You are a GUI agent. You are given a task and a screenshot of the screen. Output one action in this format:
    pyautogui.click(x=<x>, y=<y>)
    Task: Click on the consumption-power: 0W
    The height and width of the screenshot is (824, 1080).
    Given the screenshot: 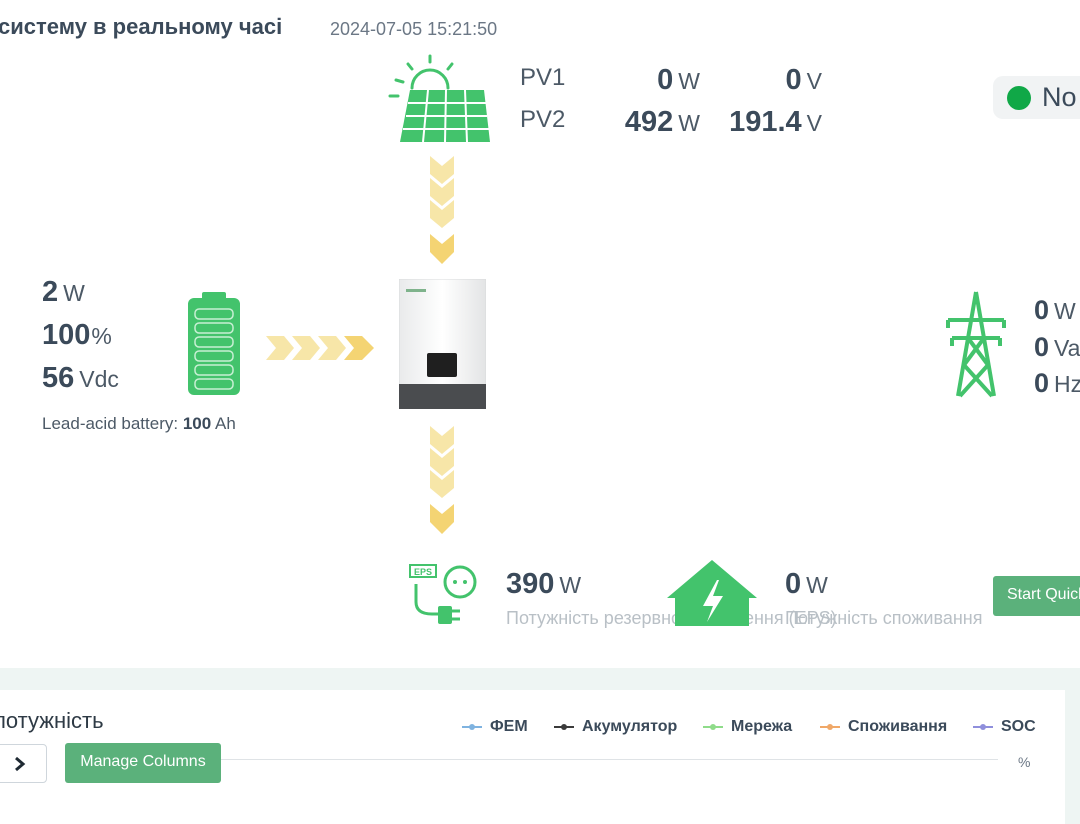 What is the action you would take?
    pyautogui.click(x=806, y=584)
    